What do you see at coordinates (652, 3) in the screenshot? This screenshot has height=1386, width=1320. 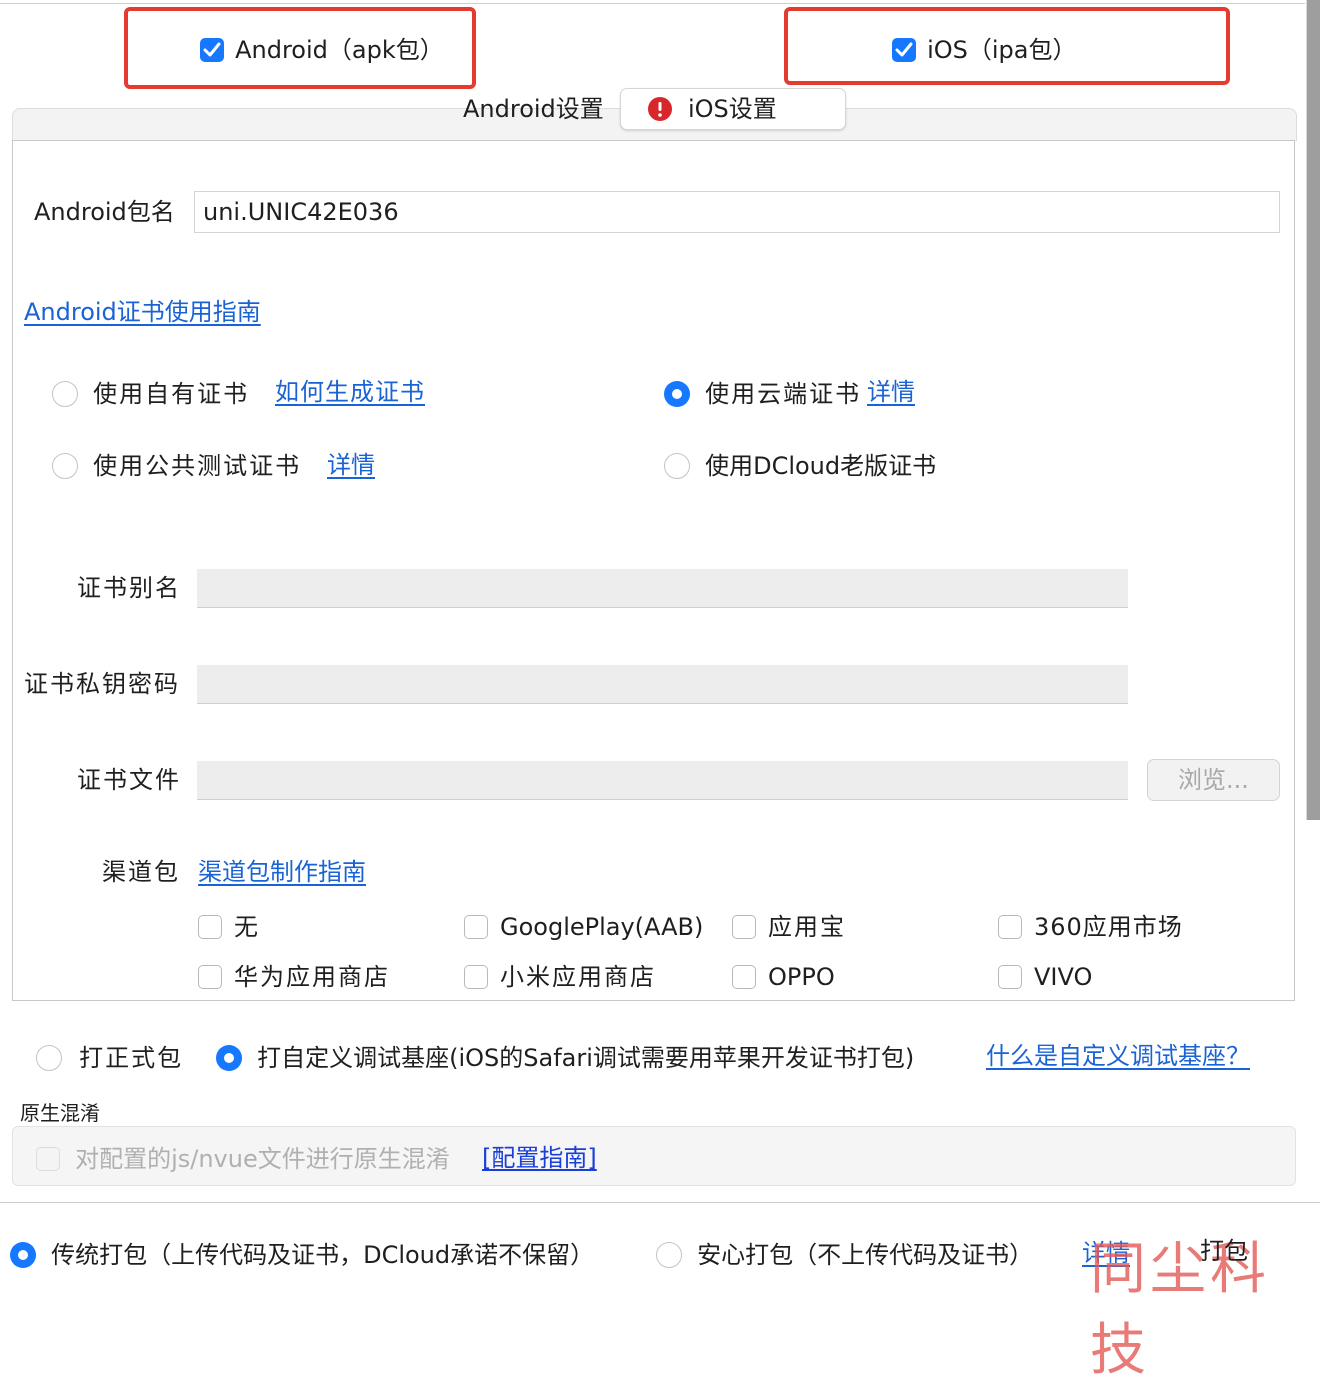 I see `top-divider` at bounding box center [652, 3].